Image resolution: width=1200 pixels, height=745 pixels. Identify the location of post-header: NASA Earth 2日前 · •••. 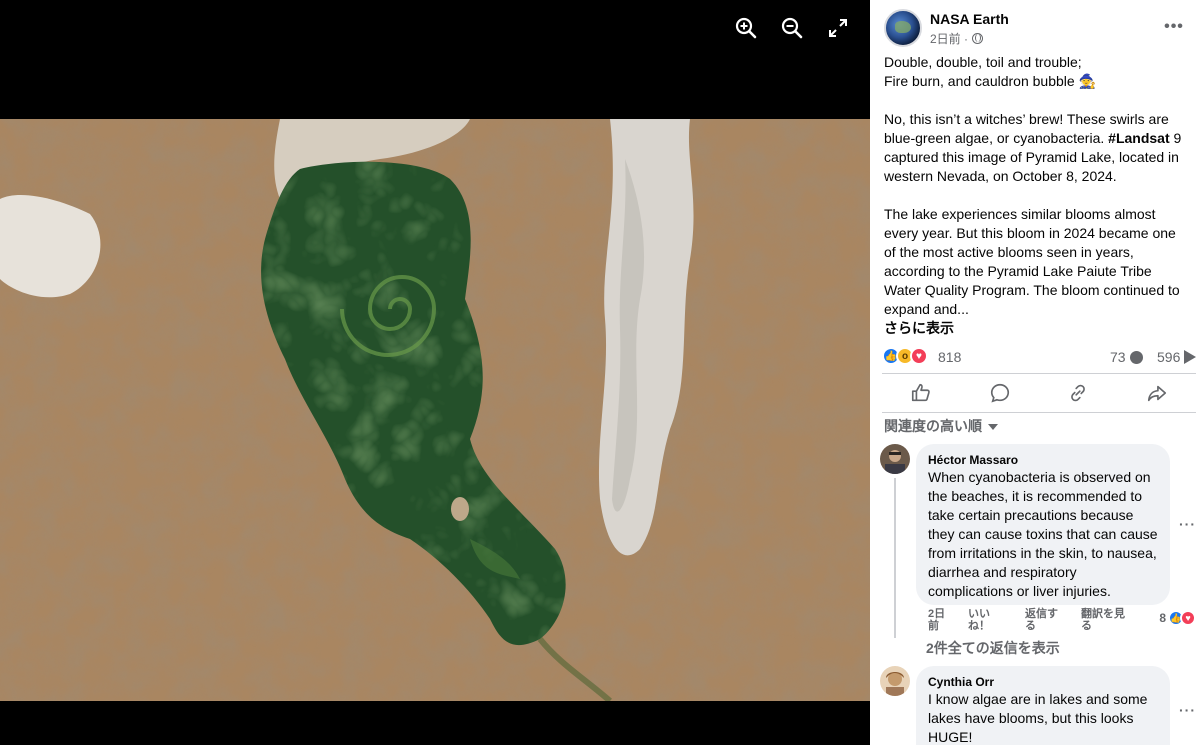
(1037, 29).